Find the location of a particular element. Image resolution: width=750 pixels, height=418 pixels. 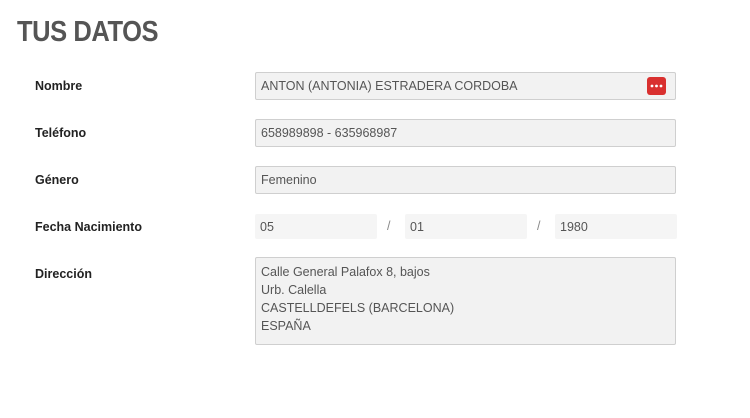

telefono-value: 658989898 - 635968987 is located at coordinates (329, 133).